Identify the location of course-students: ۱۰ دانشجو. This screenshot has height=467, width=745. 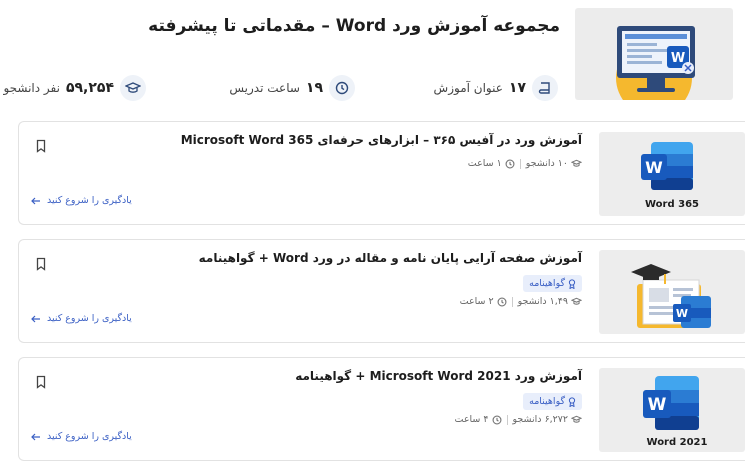
(546, 163).